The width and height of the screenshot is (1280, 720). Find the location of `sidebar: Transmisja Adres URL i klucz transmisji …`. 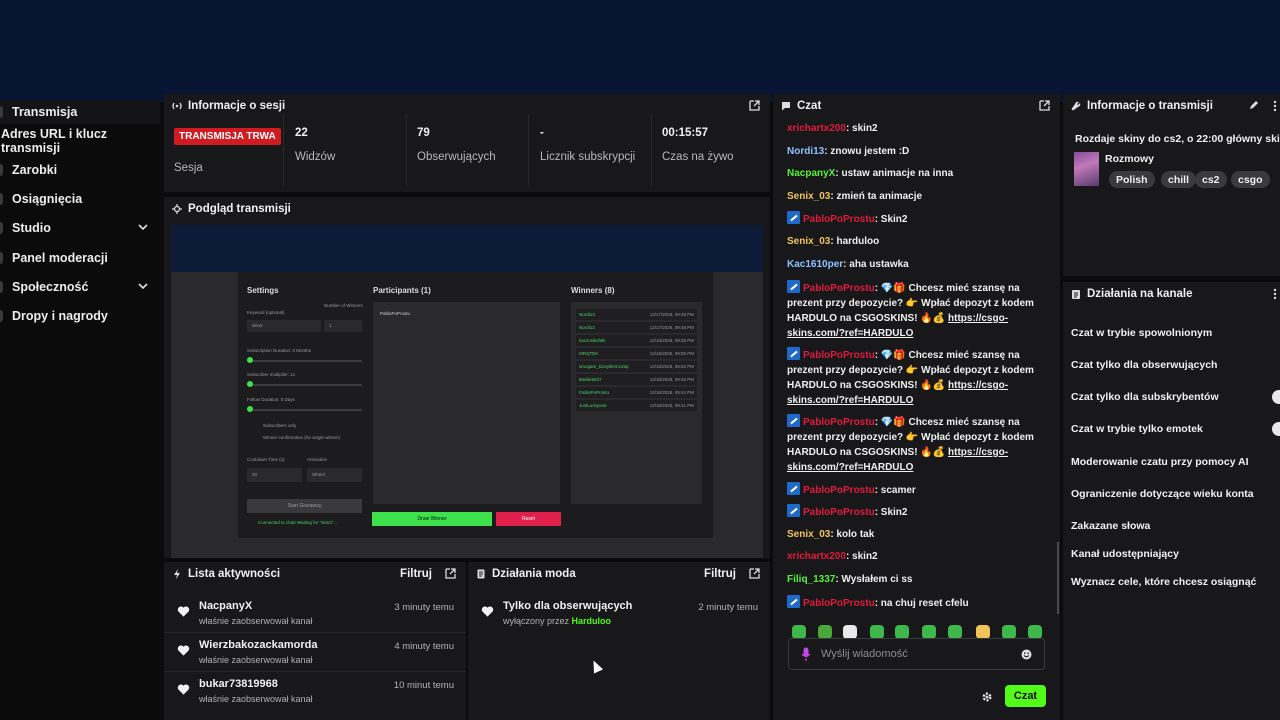

sidebar: Transmisja Adres URL i klucz transmisji … is located at coordinates (80, 410).